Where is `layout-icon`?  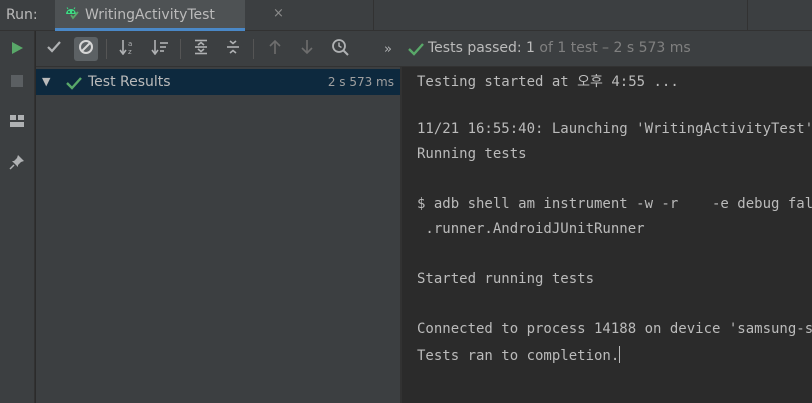 layout-icon is located at coordinates (17, 123).